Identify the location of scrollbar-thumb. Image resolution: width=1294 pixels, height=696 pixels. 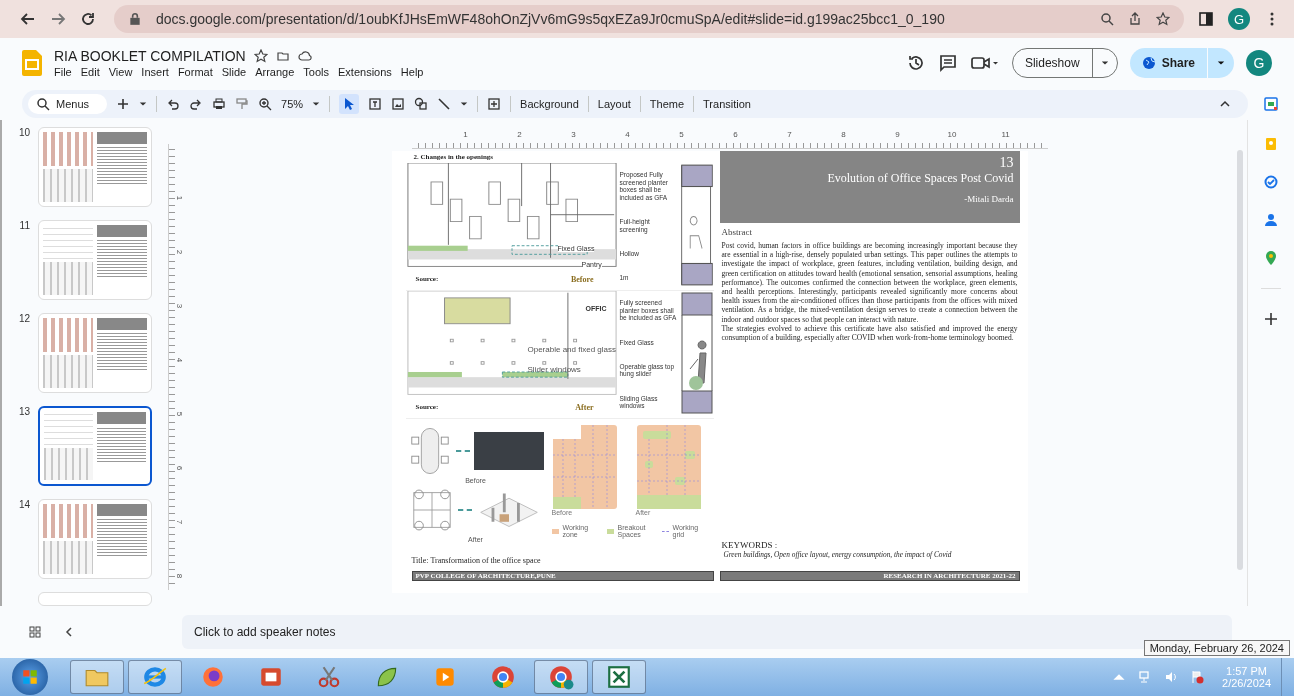
(1240, 360).